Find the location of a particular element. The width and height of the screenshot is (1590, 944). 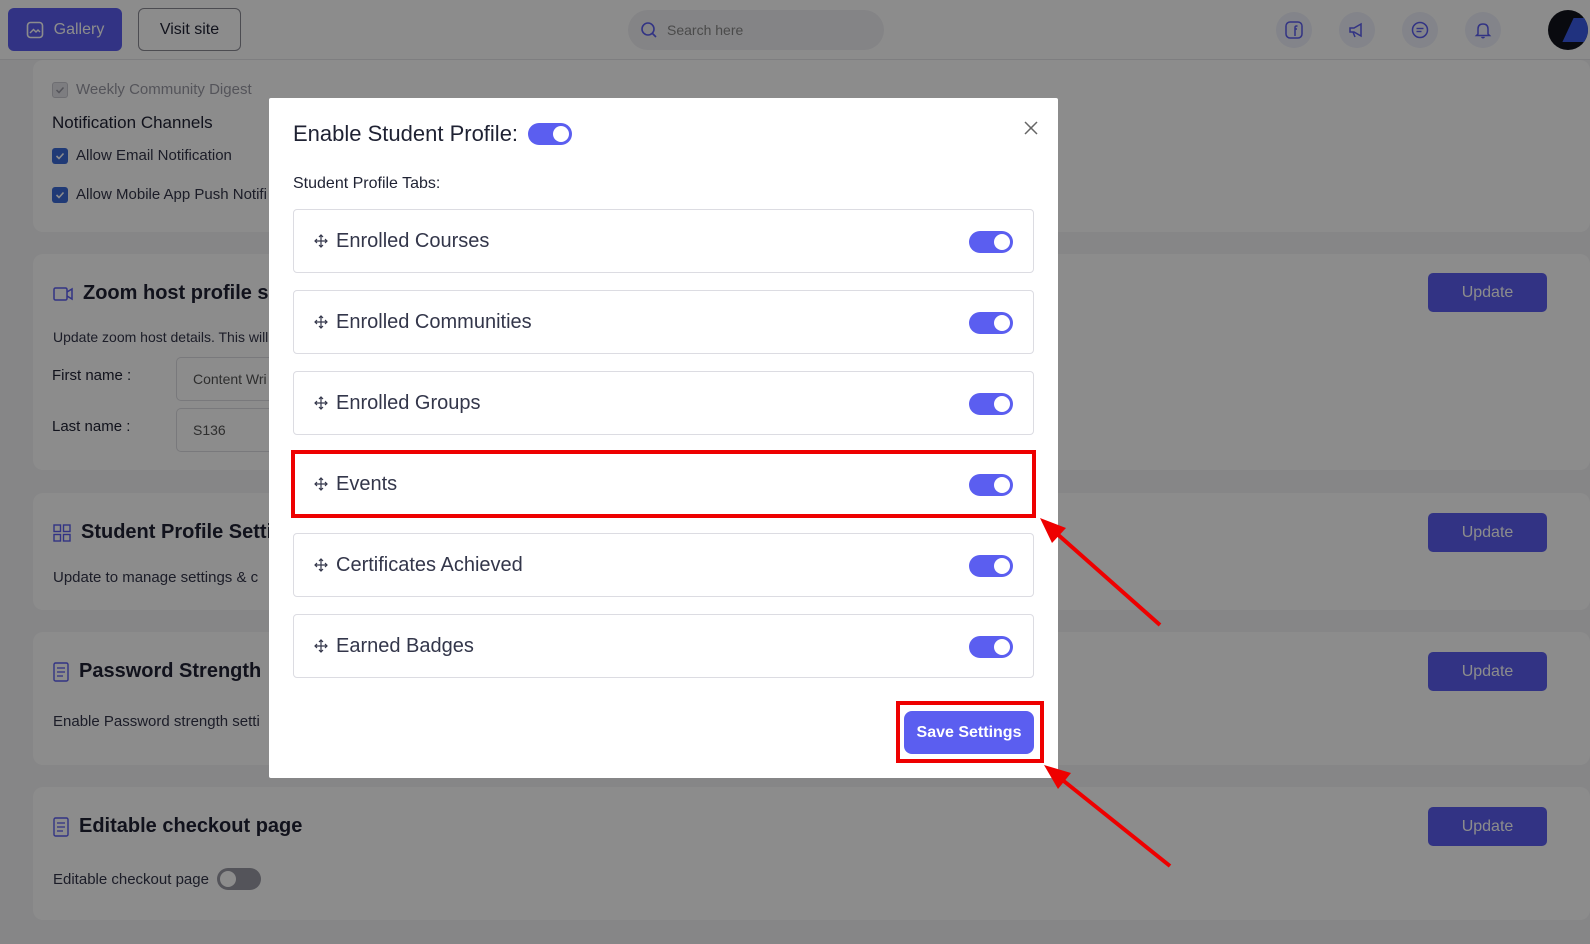

arrow-to-save is located at coordinates (1115, 822).